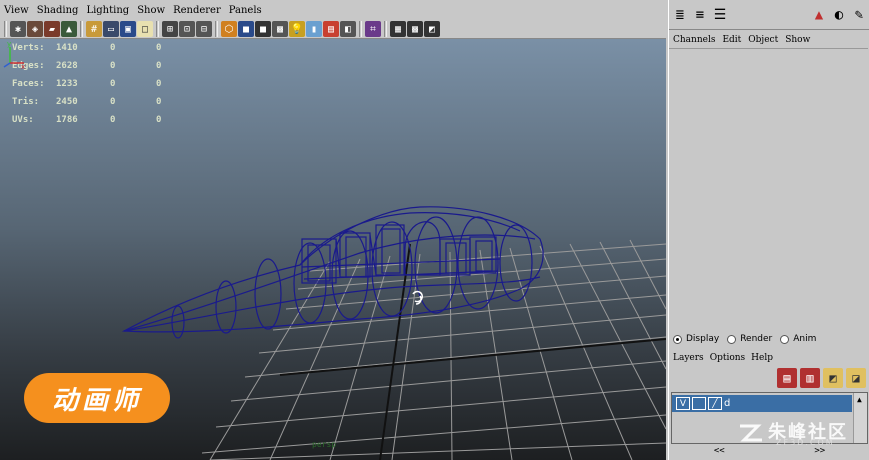 This screenshot has width=869, height=460. What do you see at coordinates (245, 10) in the screenshot?
I see `menu-panels: Panels` at bounding box center [245, 10].